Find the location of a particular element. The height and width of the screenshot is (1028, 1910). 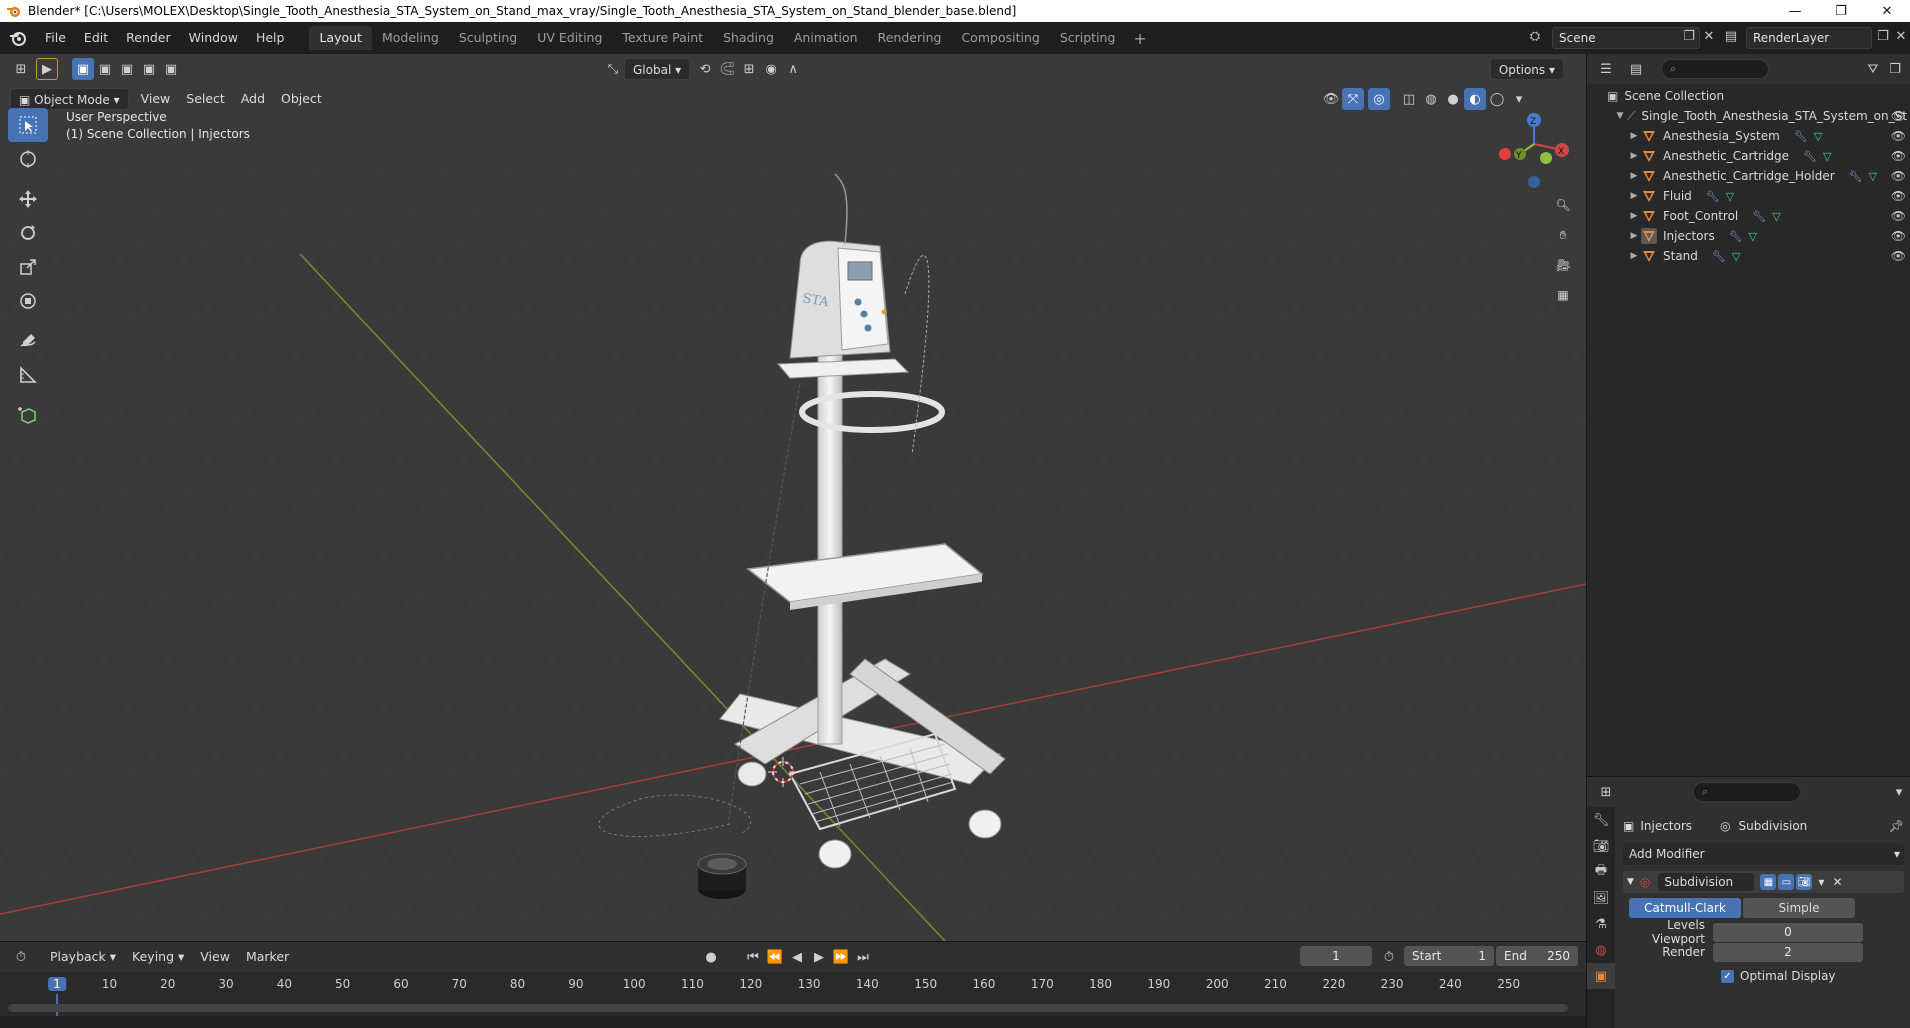

select-mode-invert-icon: ▣ is located at coordinates (149, 69).